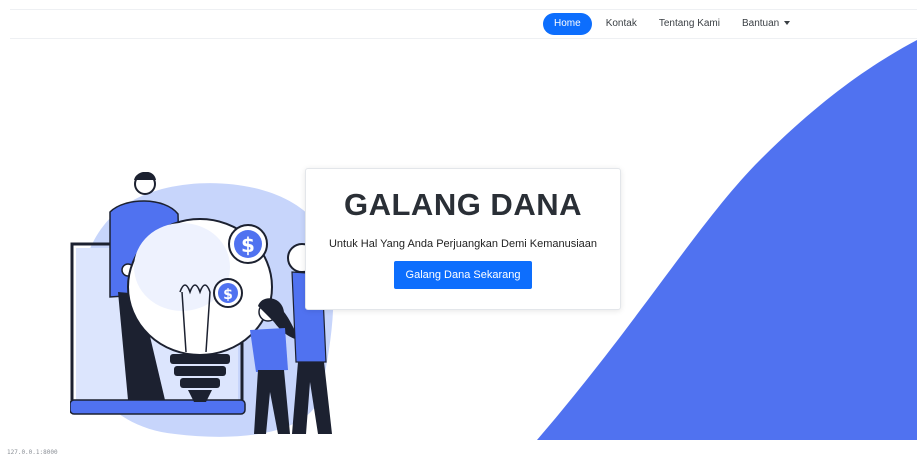  Describe the element at coordinates (463, 204) in the screenshot. I see `hero-title: GALANG DANA` at that location.